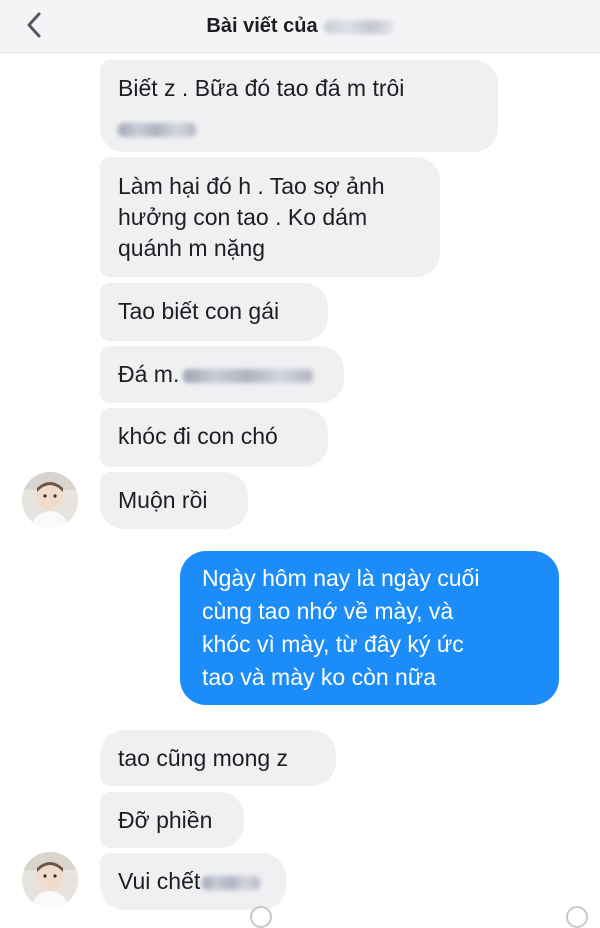 The image size is (600, 928). I want to click on message-line: Làm hại đó h . Tao sợ ảnh, so click(251, 186).